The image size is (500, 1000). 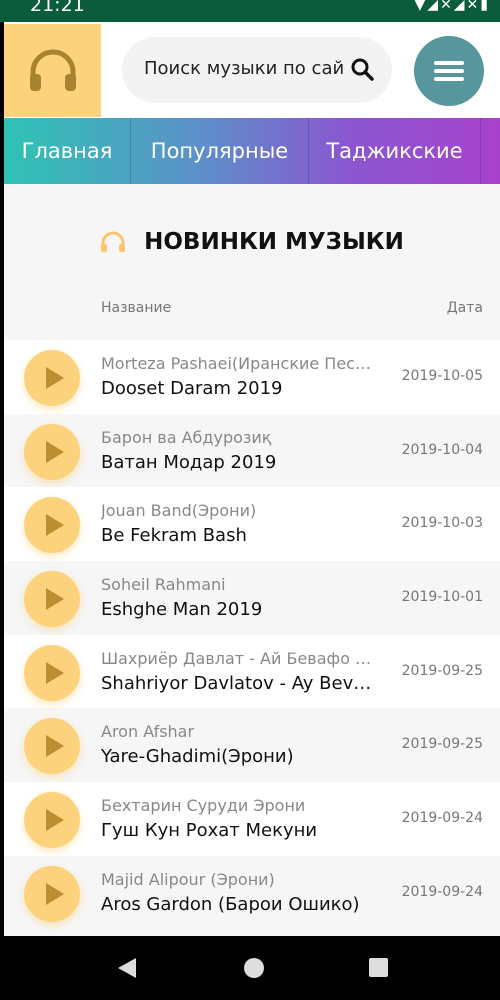 What do you see at coordinates (240, 363) in the screenshot?
I see `track-artist: Morteza Pashaei(Иранские Песни)` at bounding box center [240, 363].